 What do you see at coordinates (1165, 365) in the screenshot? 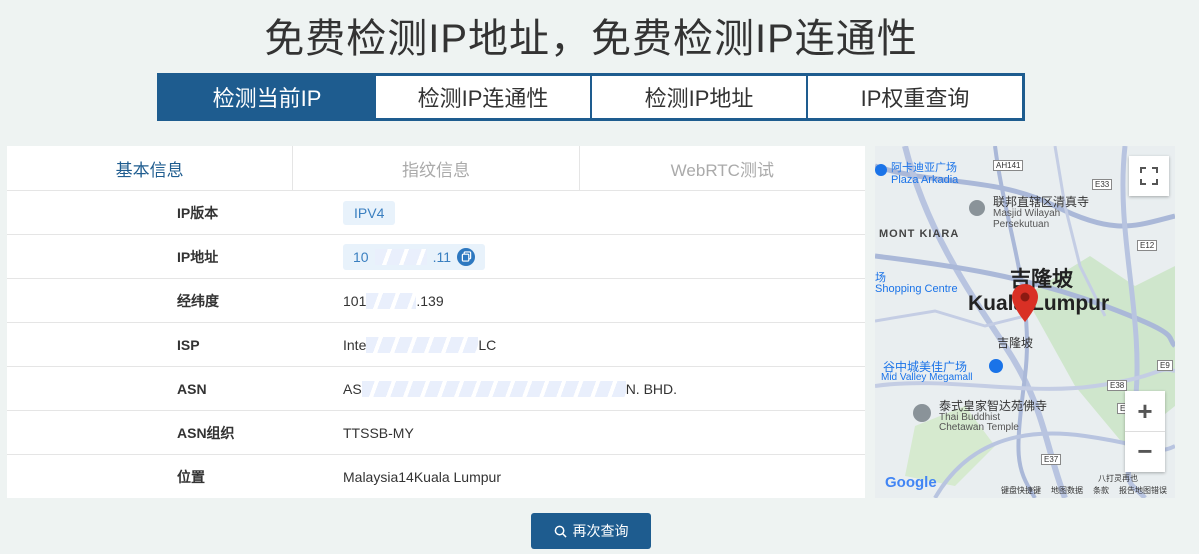
I see `road-badge: E9` at bounding box center [1165, 365].